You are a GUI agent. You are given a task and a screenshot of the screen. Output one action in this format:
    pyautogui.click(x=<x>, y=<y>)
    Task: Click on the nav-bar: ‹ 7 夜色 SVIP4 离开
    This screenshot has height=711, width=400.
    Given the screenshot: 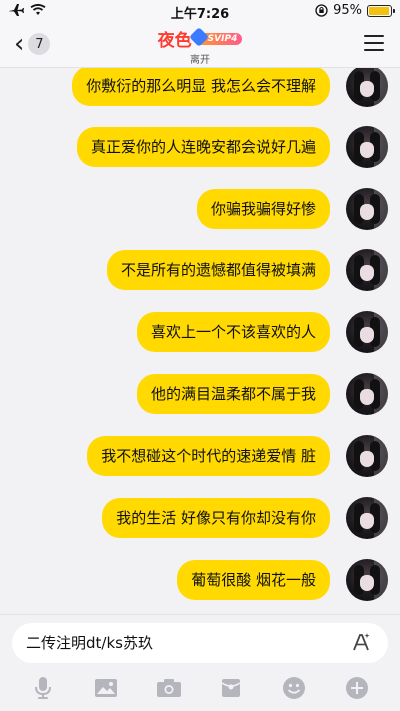 What is the action you would take?
    pyautogui.click(x=200, y=45)
    